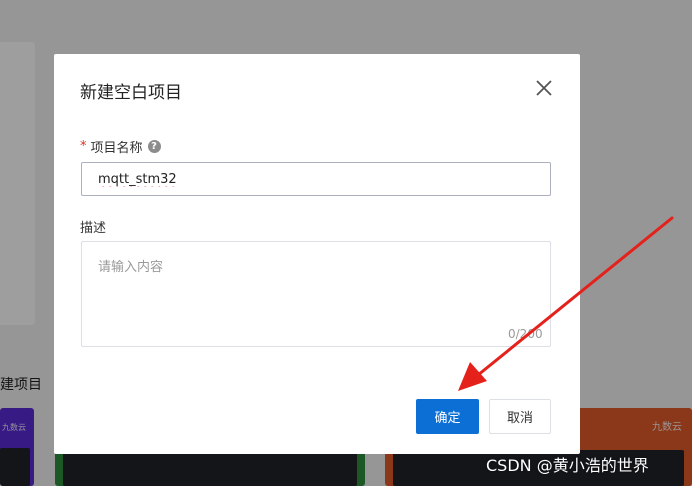 This screenshot has height=486, width=692. What do you see at coordinates (316, 294) in the screenshot?
I see `description-textarea` at bounding box center [316, 294].